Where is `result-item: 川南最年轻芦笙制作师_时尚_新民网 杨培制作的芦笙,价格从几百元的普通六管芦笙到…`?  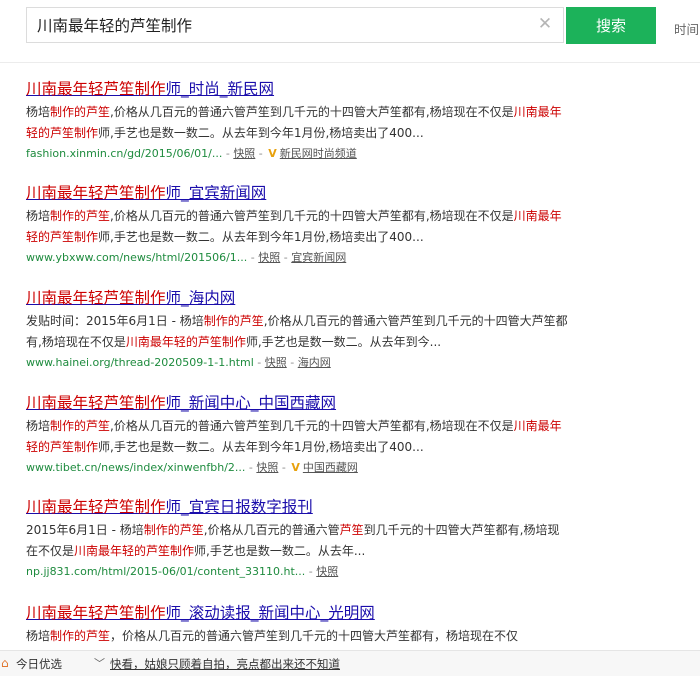 result-item: 川南最年轻芦笙制作师_时尚_新民网 杨培制作的芦笙,价格从几百元的普通六管芦笙到… is located at coordinates (306, 121).